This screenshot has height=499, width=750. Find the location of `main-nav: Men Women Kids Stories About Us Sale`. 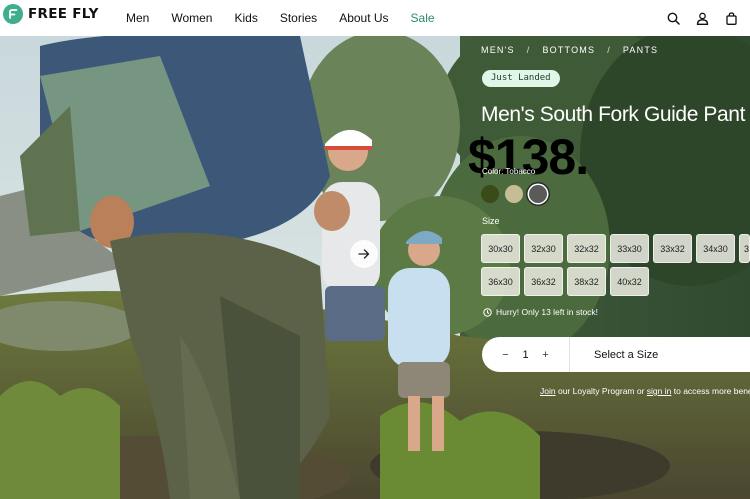

main-nav: Men Women Kids Stories About Us Sale is located at coordinates (291, 18).